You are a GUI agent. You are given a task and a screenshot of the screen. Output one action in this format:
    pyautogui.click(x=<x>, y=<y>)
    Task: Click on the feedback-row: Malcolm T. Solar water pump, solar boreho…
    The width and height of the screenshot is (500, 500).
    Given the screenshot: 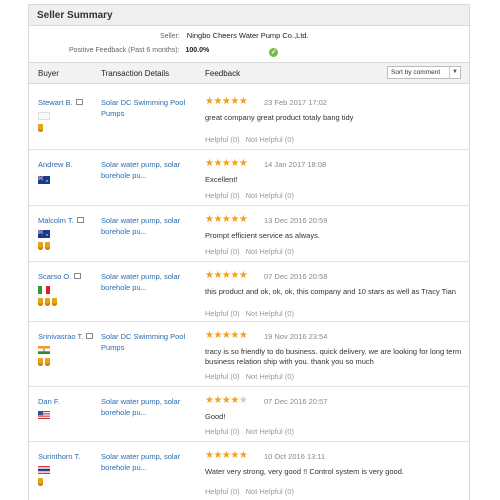 What is the action you would take?
    pyautogui.click(x=249, y=234)
    